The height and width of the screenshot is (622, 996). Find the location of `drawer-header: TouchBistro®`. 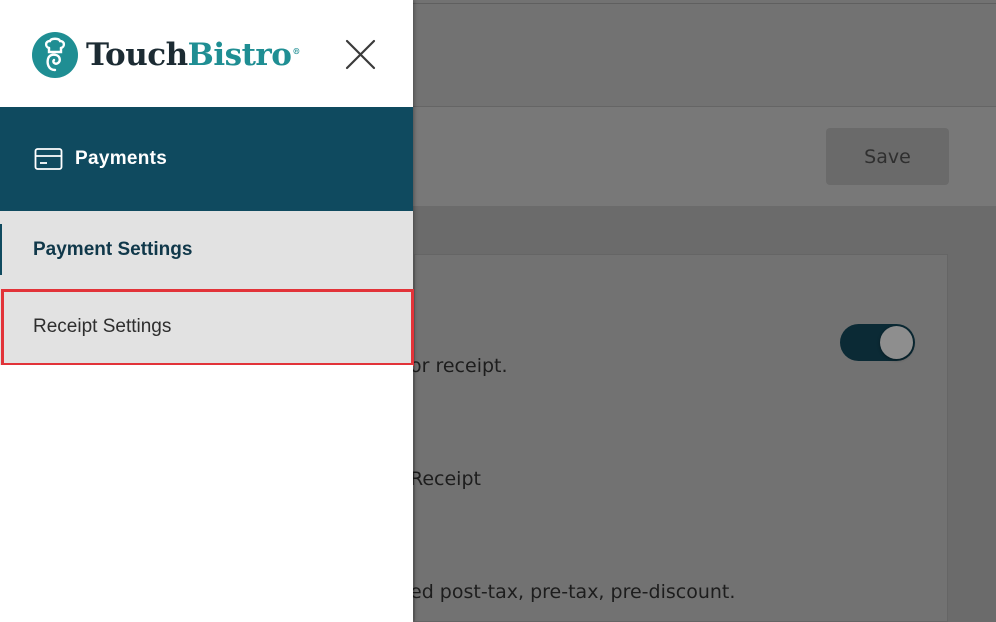

drawer-header: TouchBistro® is located at coordinates (206, 53).